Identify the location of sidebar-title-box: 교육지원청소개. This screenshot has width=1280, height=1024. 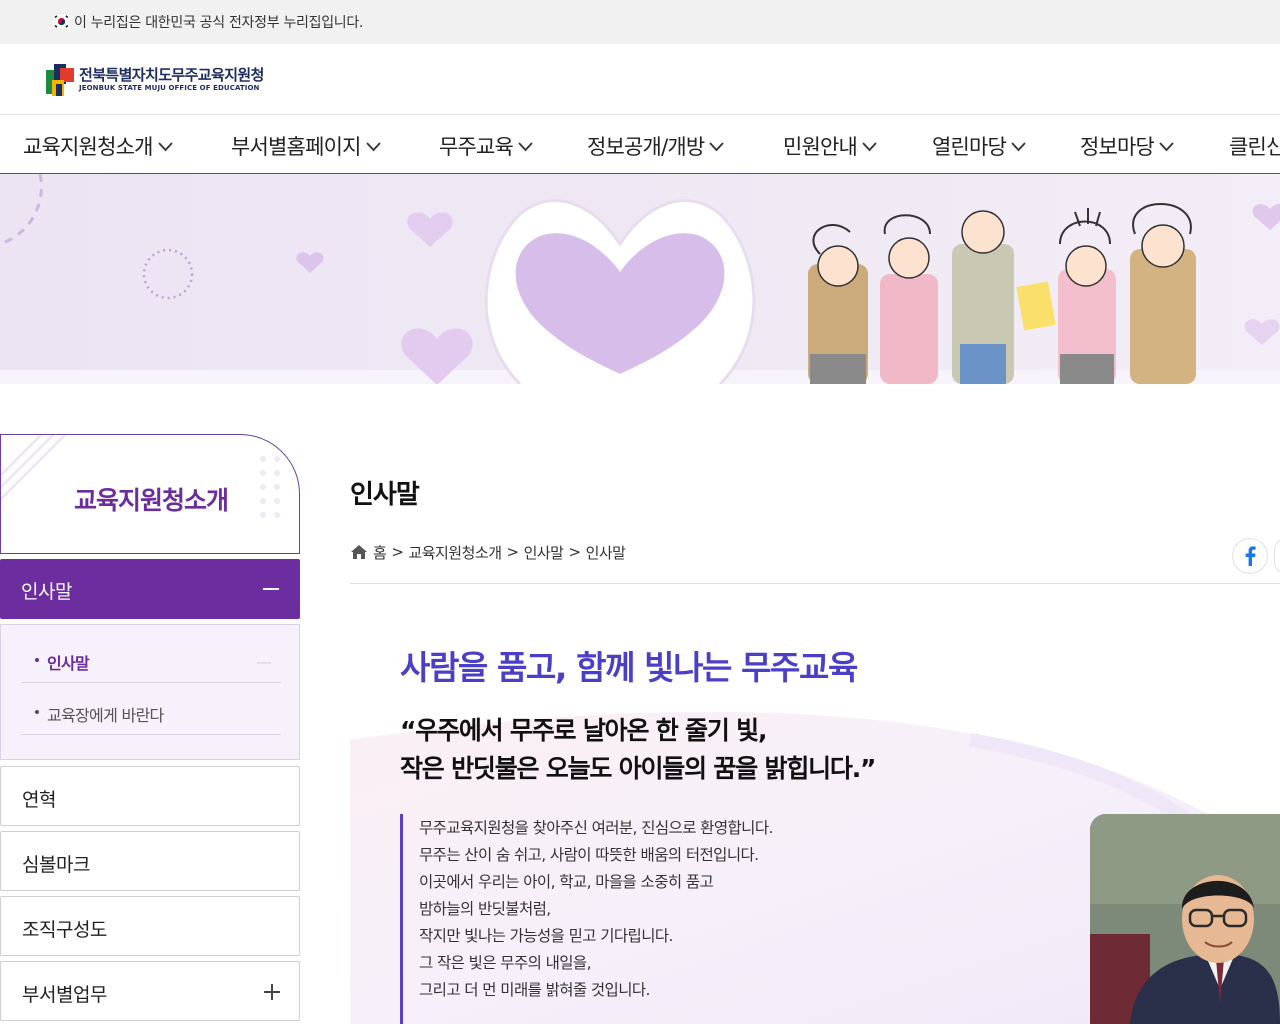
(150, 494).